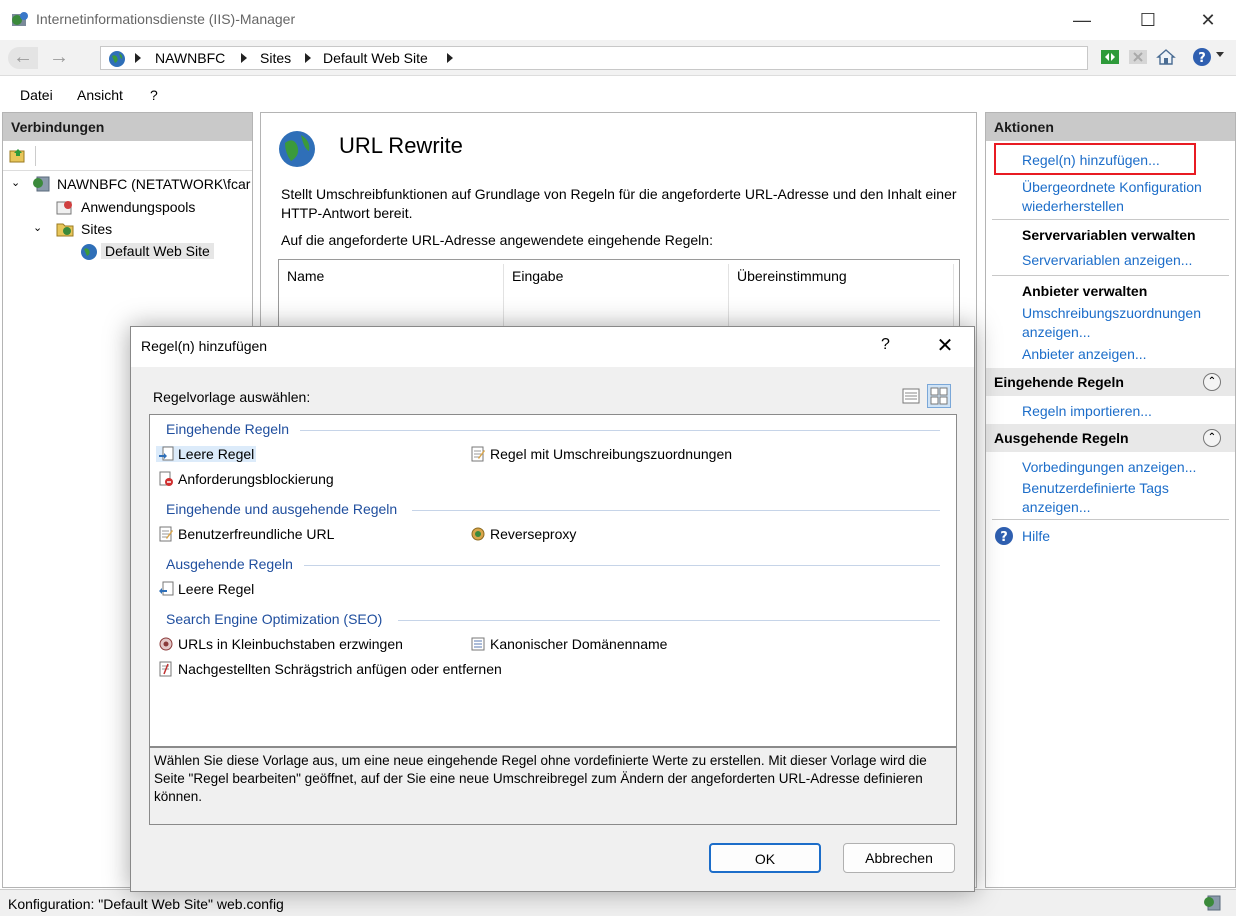  Describe the element at coordinates (1212, 903) in the screenshot. I see `server-status-icon` at that location.